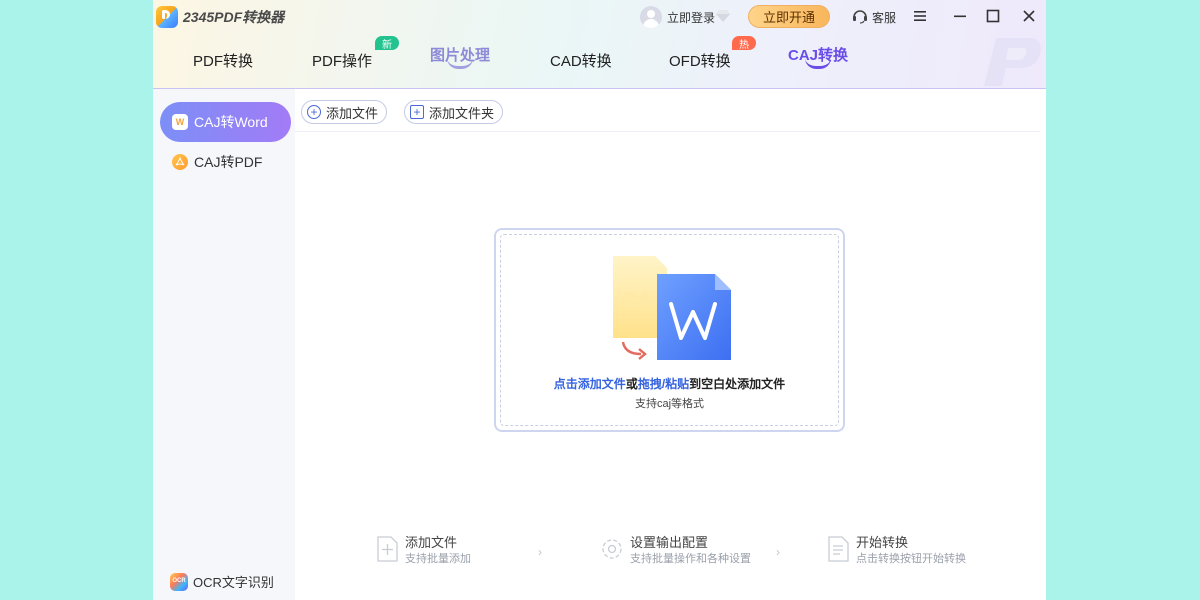 This screenshot has height=600, width=1200. Describe the element at coordinates (911, 559) in the screenshot. I see `step-desc: 点击转换按钮开始转换` at that location.